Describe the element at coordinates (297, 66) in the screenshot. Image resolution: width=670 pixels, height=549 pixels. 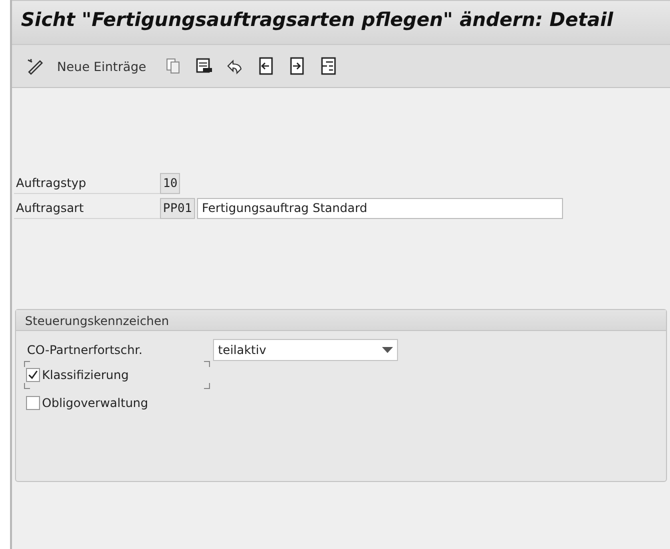
I see `next-page-icon` at that location.